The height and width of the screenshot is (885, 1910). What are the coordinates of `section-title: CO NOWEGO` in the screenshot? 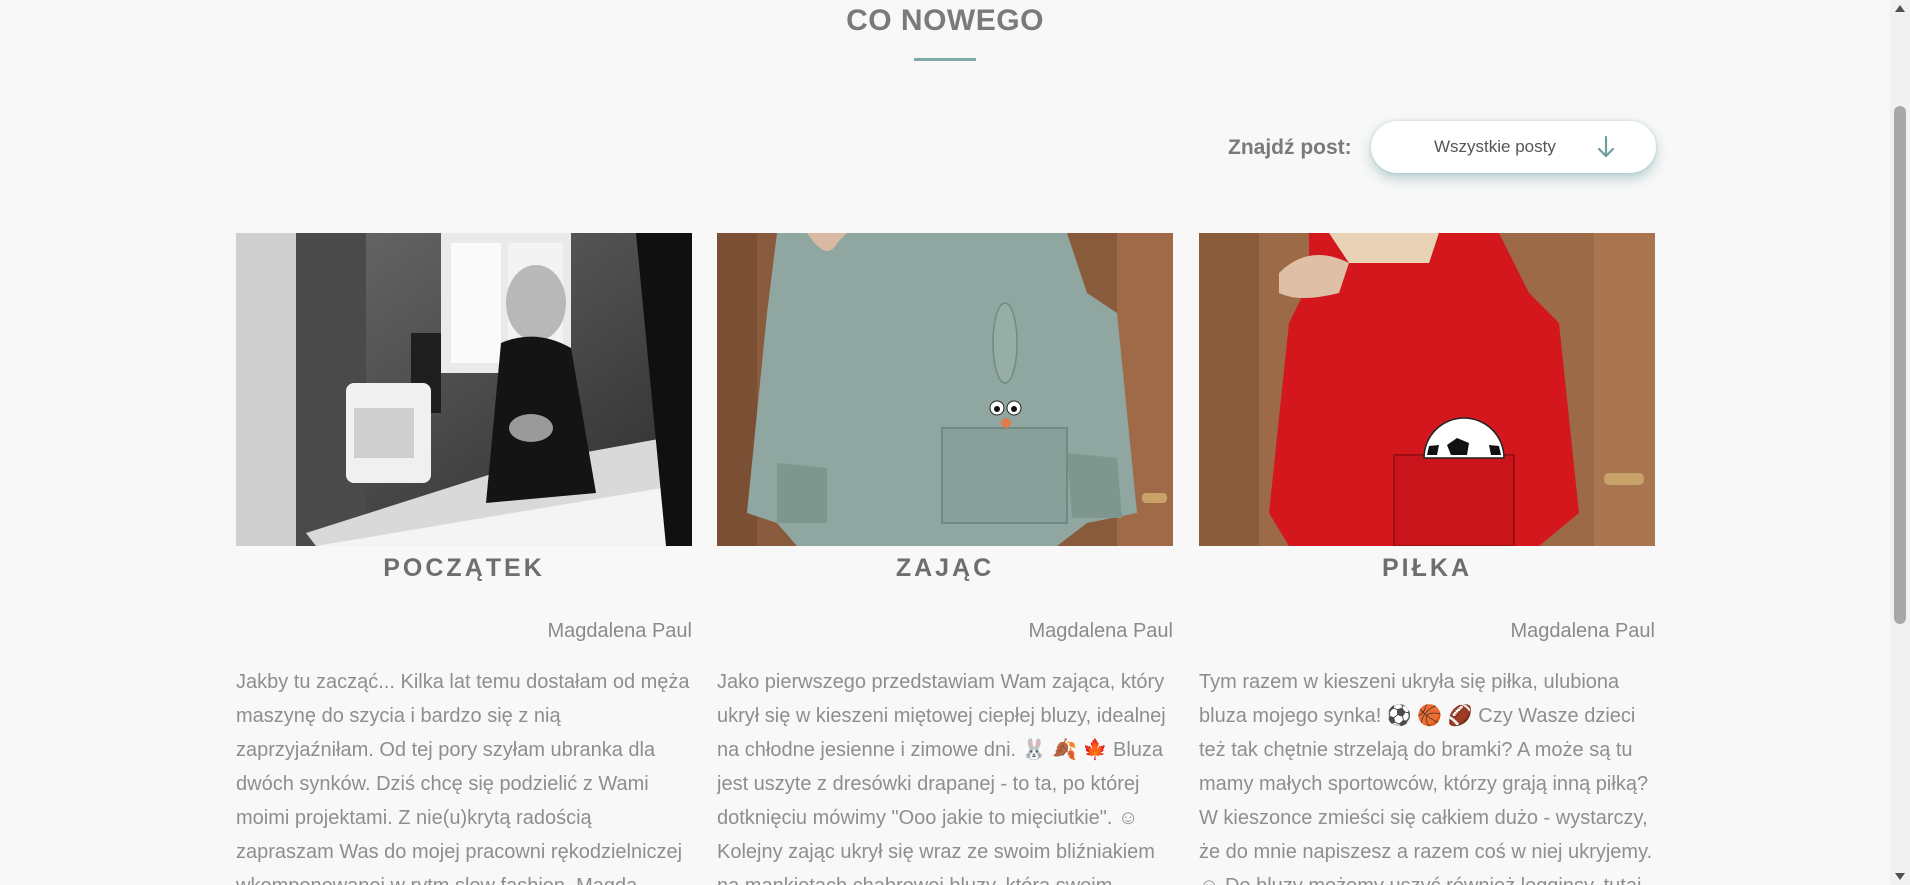 It's located at (945, 20).